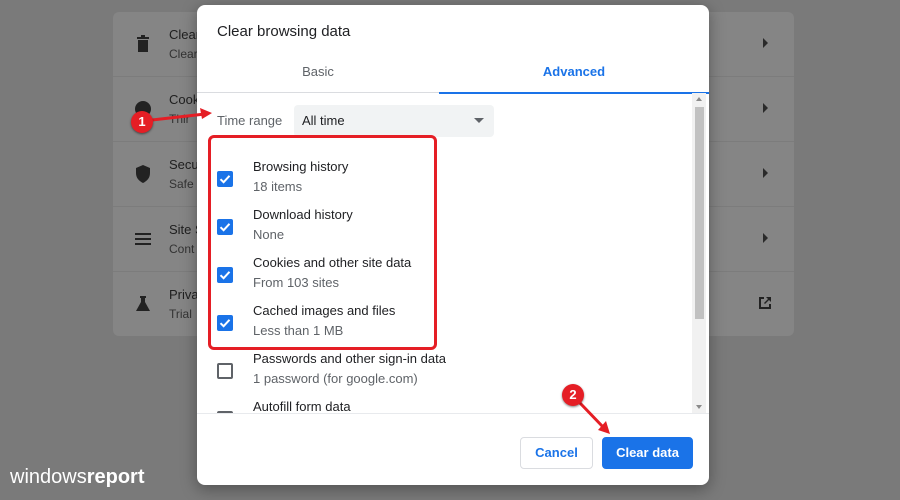 This screenshot has width=900, height=500. I want to click on watermark-part1: windows, so click(48, 477).